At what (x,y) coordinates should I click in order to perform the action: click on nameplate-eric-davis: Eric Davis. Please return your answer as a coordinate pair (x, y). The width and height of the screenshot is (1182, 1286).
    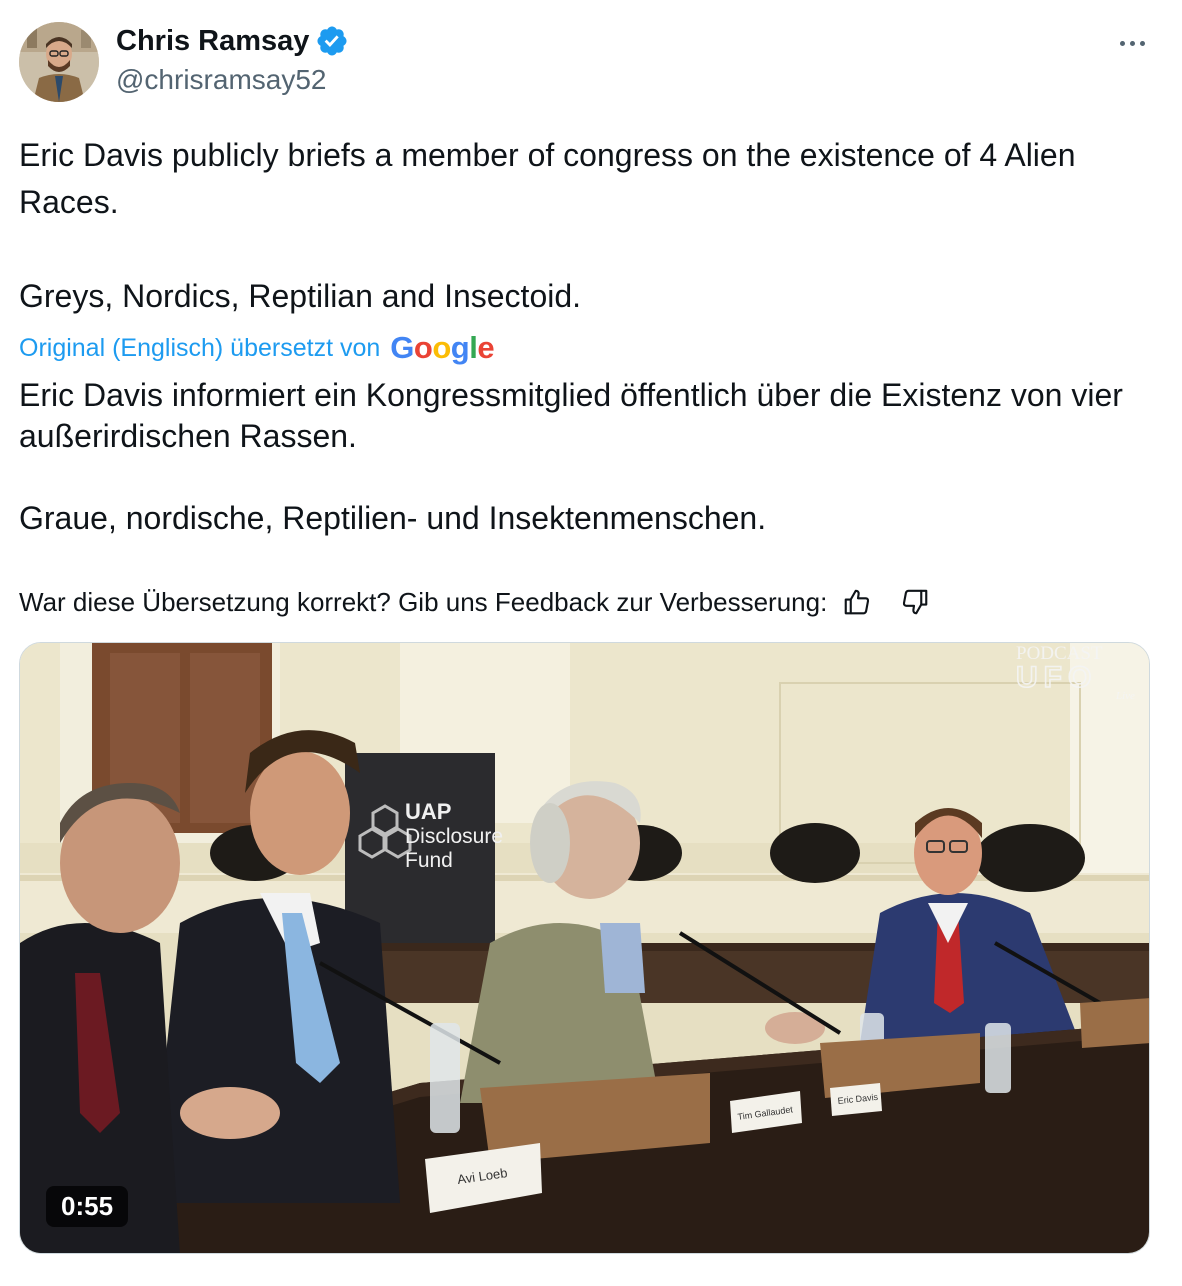
    Looking at the image, I should click on (856, 1099).